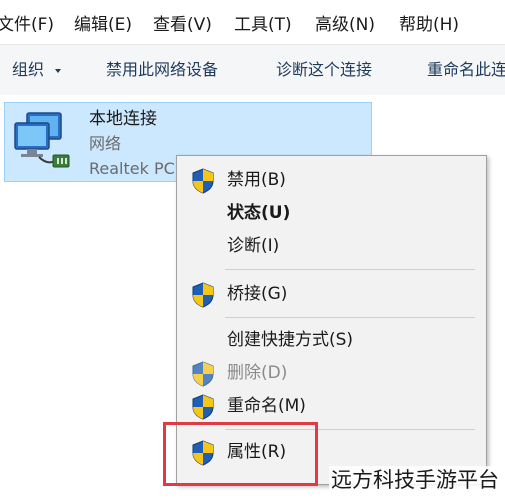  I want to click on menu-item-label: 删除(D), so click(257, 373).